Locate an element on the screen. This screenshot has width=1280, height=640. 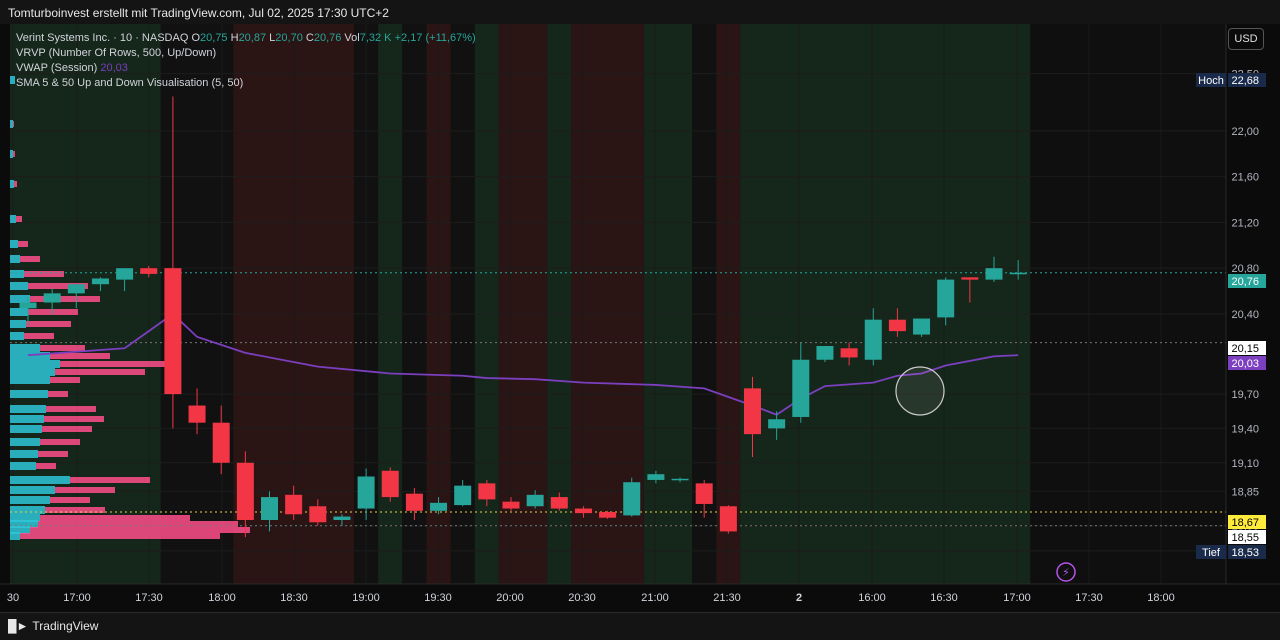
vrvp-indicator: VRVP (Number Of Rows, 500, Up/Down) is located at coordinates (246, 53).